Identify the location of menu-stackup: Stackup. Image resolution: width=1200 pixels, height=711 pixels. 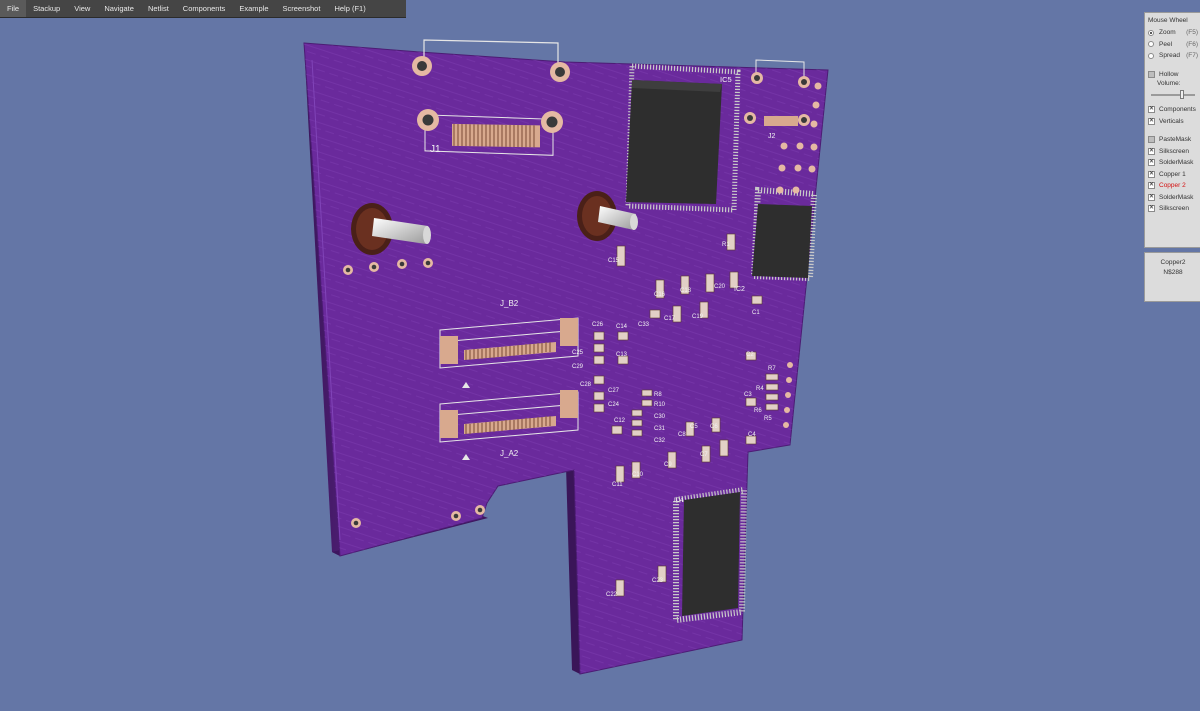
(46, 8).